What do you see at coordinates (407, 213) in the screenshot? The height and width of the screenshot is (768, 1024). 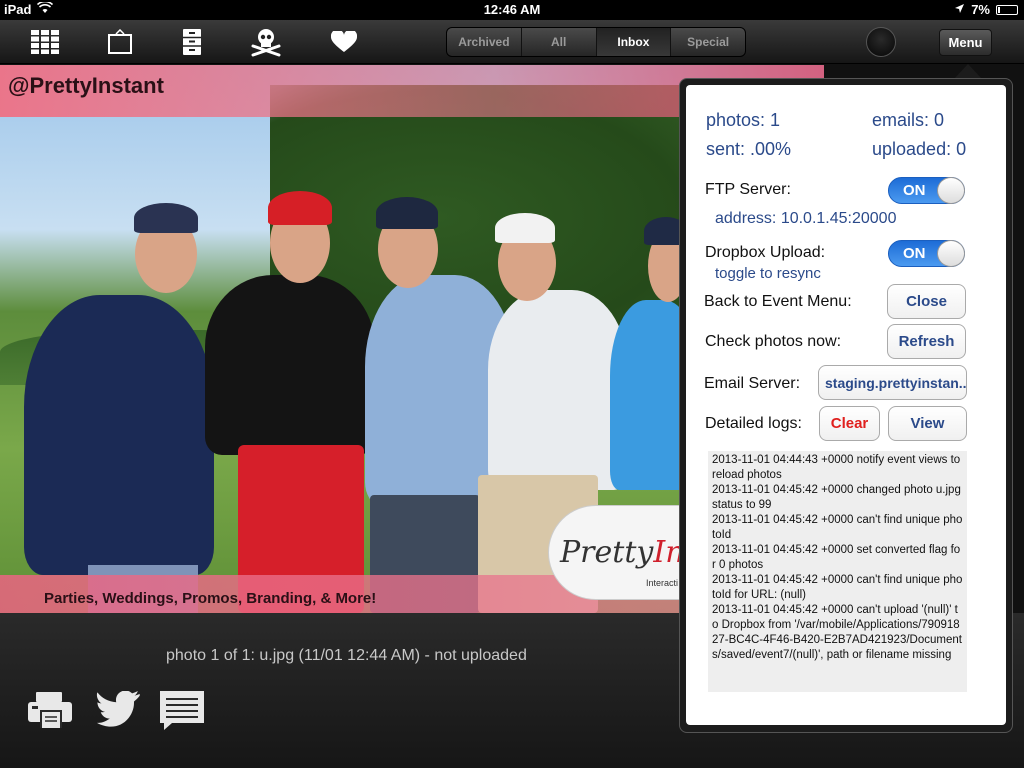 I see `person-3-cap` at bounding box center [407, 213].